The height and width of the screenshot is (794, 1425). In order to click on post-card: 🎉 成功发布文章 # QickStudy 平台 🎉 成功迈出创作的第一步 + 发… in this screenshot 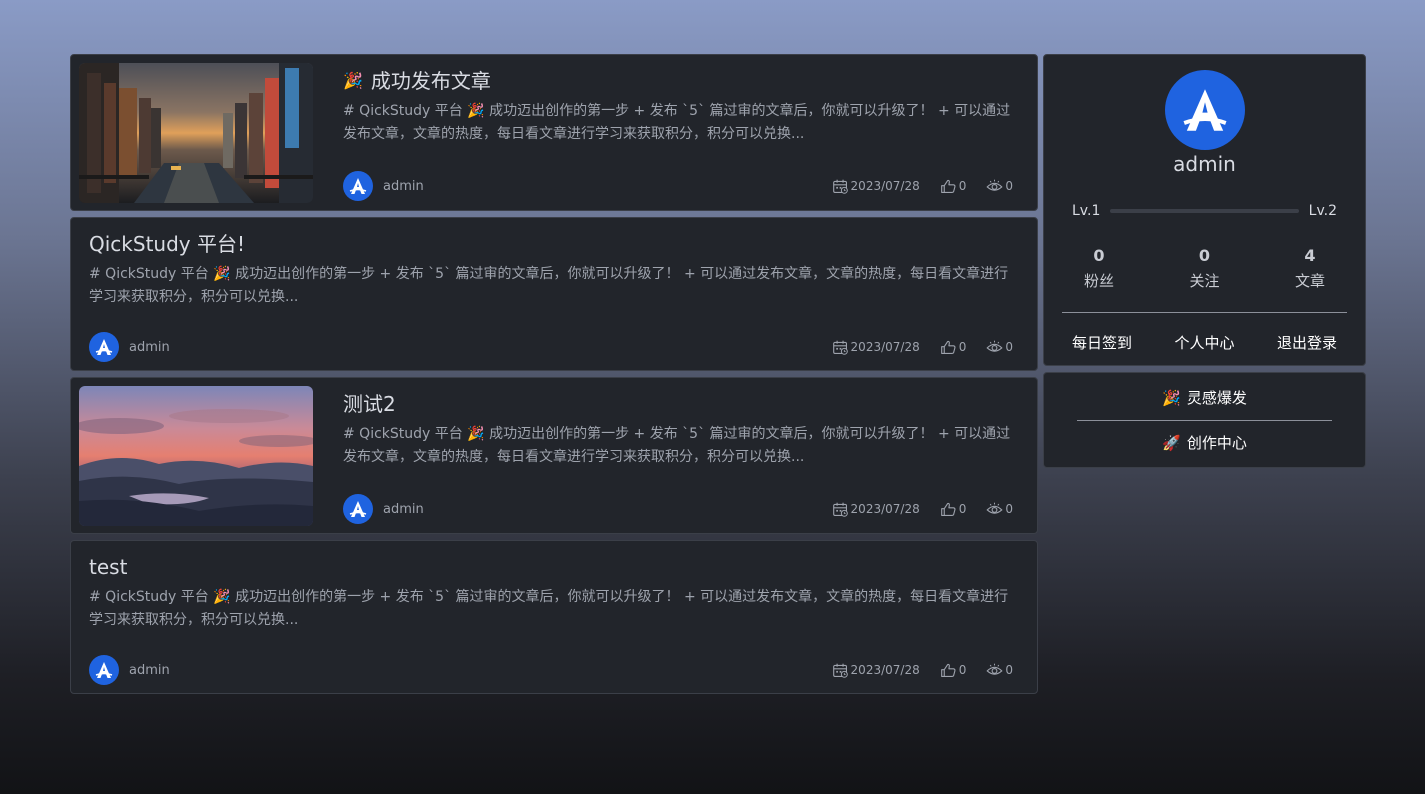, I will do `click(554, 132)`.